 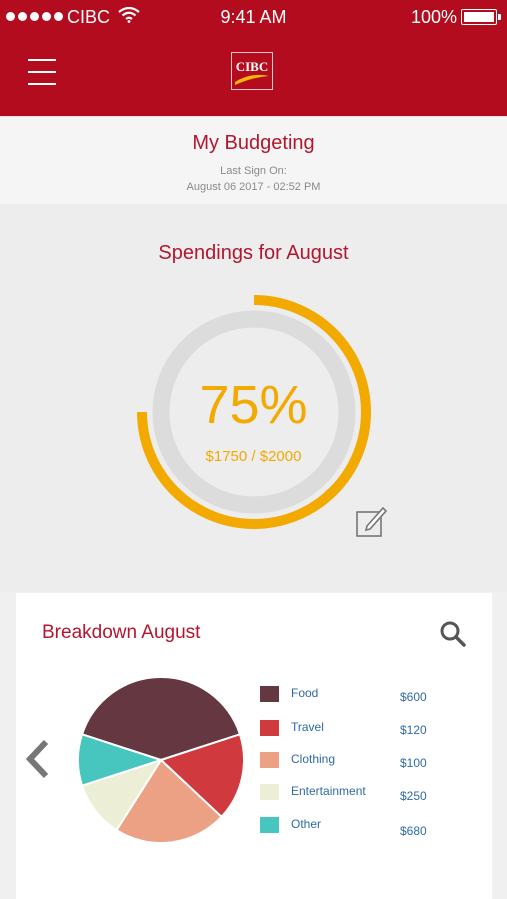 What do you see at coordinates (355, 827) in the screenshot?
I see `legend-item-other: Other $680` at bounding box center [355, 827].